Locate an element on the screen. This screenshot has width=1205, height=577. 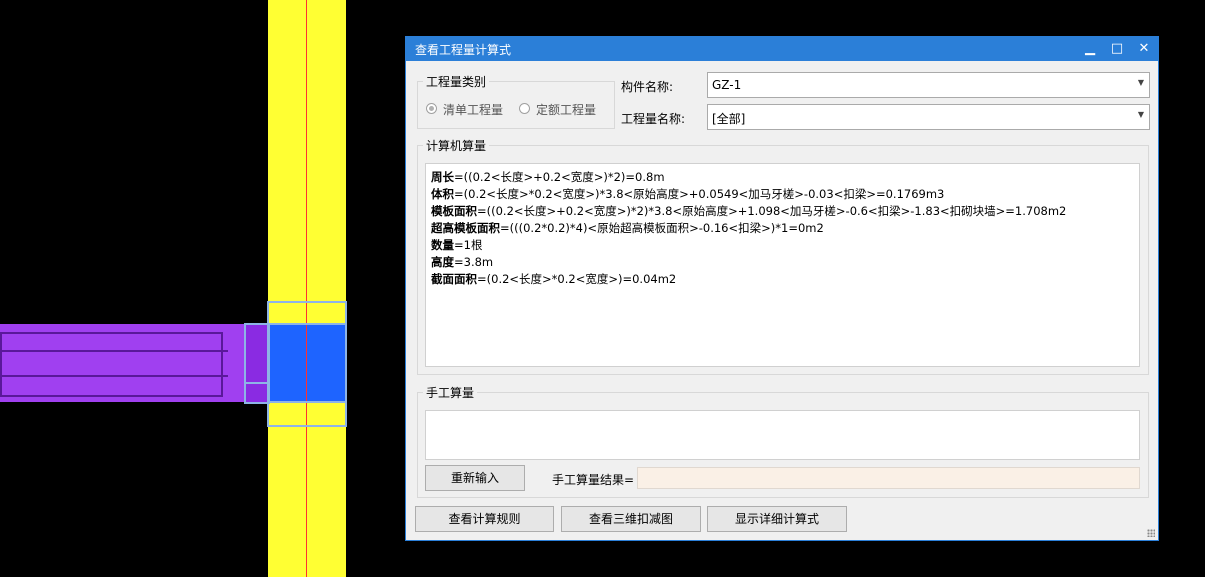
column-yellow is located at coordinates (307, 288).